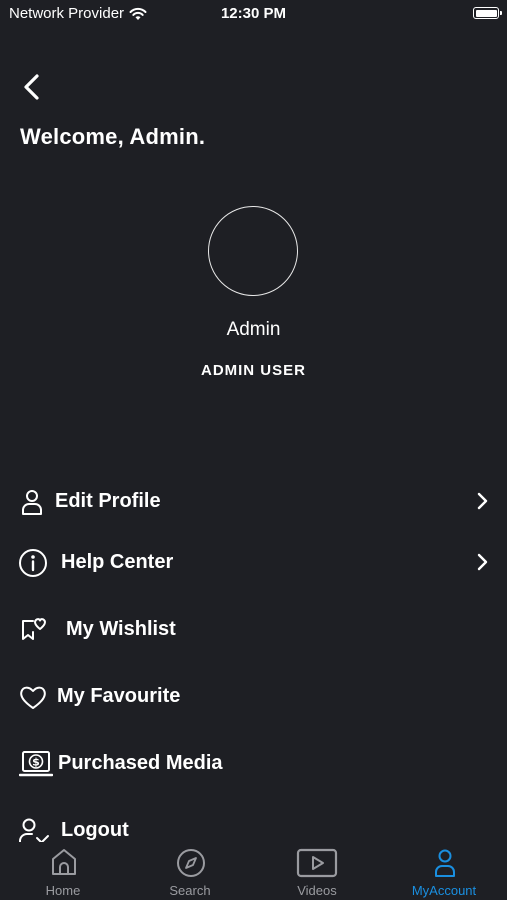 The image size is (507, 900). I want to click on chevron-left-icon, so click(31, 87).